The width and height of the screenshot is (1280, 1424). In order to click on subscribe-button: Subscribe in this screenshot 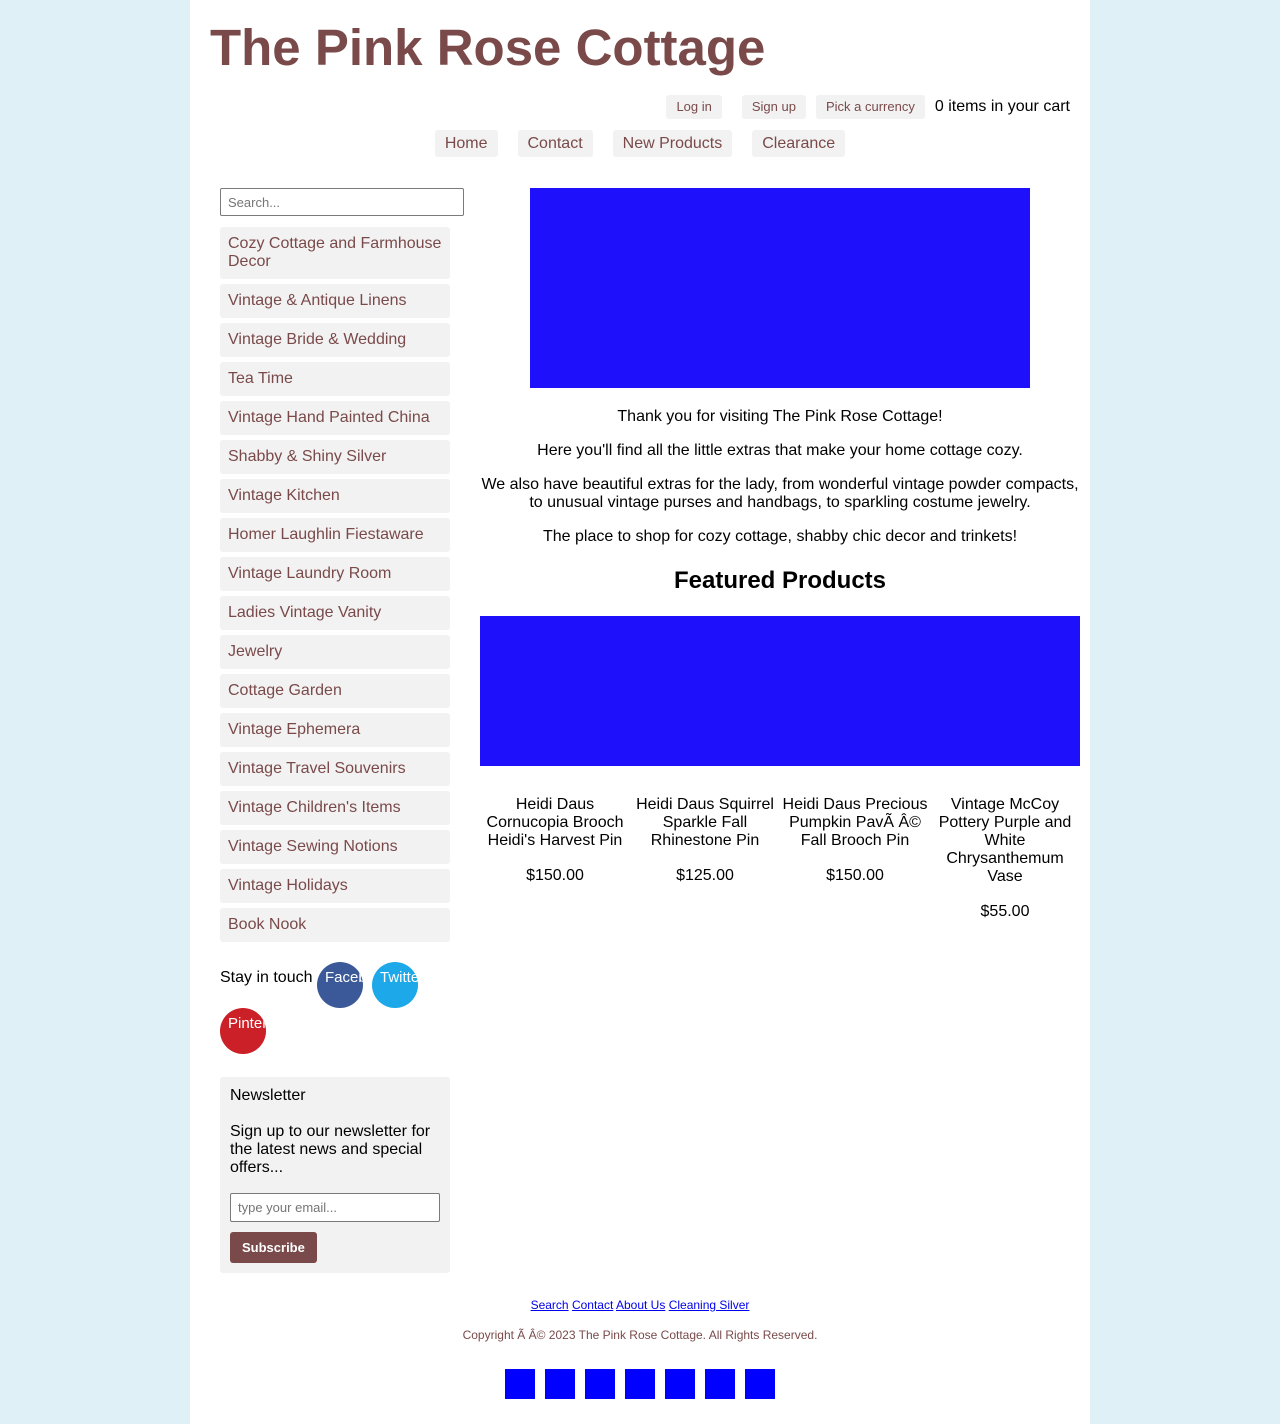, I will do `click(273, 1247)`.